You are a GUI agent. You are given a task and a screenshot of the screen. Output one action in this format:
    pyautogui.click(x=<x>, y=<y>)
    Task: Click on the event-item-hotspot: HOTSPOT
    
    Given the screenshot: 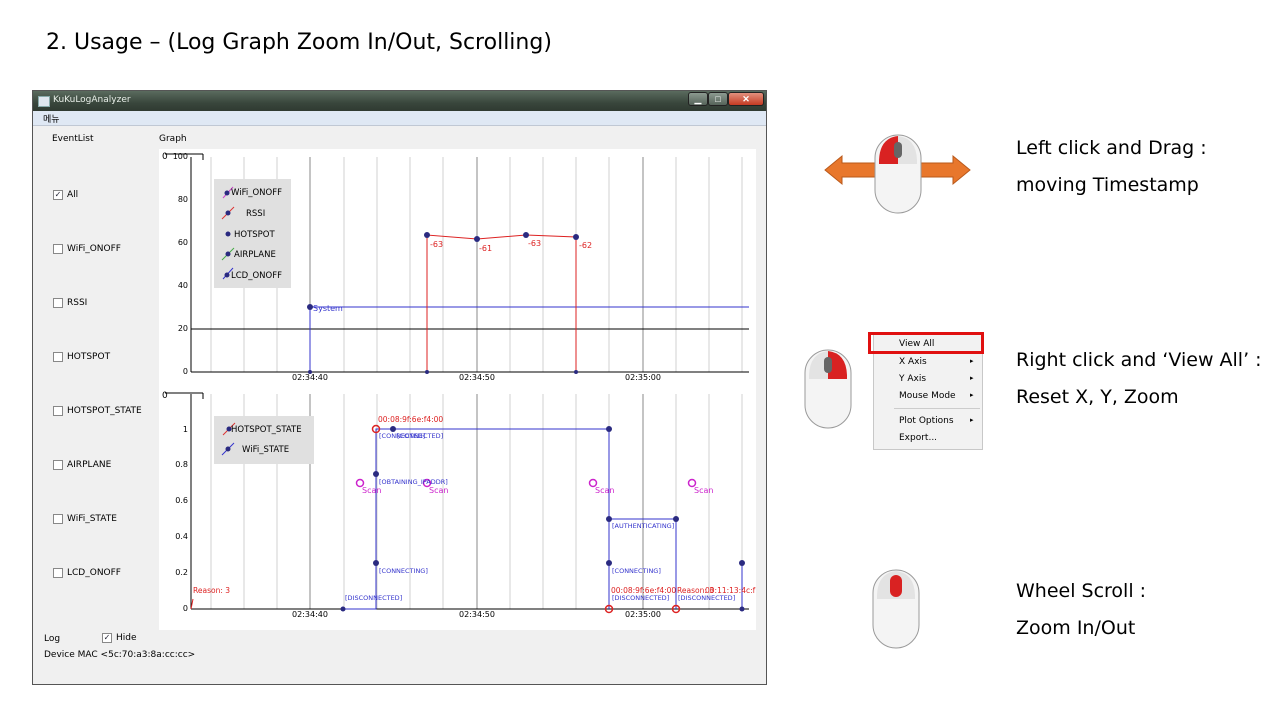 What is the action you would take?
    pyautogui.click(x=81, y=357)
    